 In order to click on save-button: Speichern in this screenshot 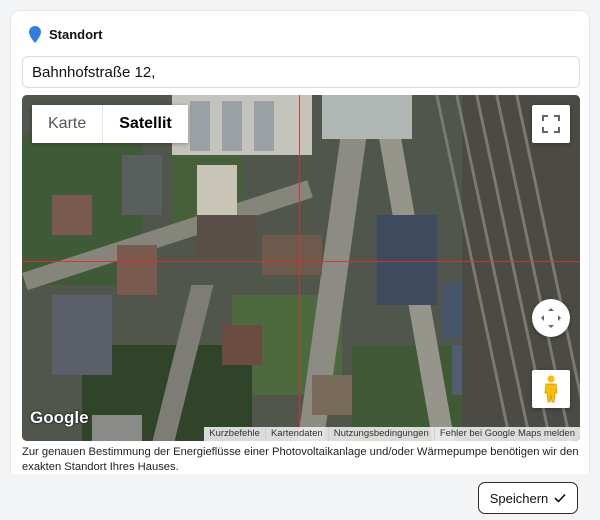, I will do `click(528, 498)`.